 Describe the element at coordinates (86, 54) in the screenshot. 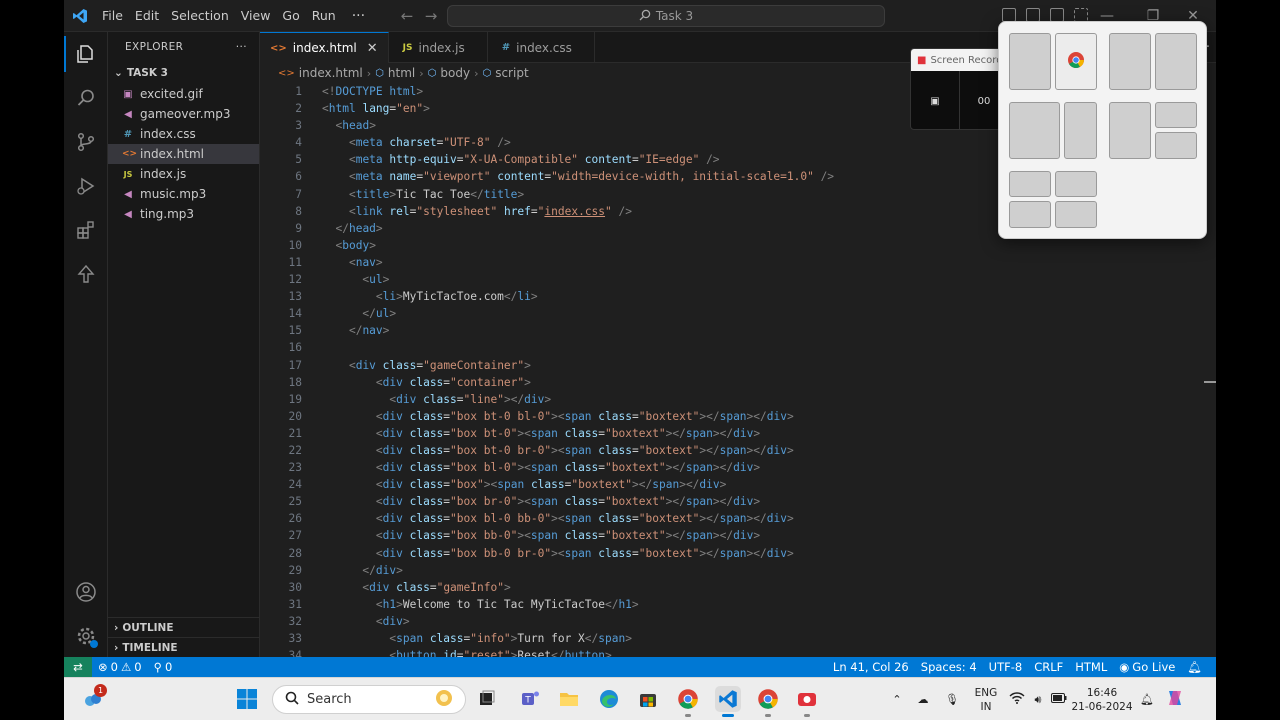

I see `explorer-icon` at that location.